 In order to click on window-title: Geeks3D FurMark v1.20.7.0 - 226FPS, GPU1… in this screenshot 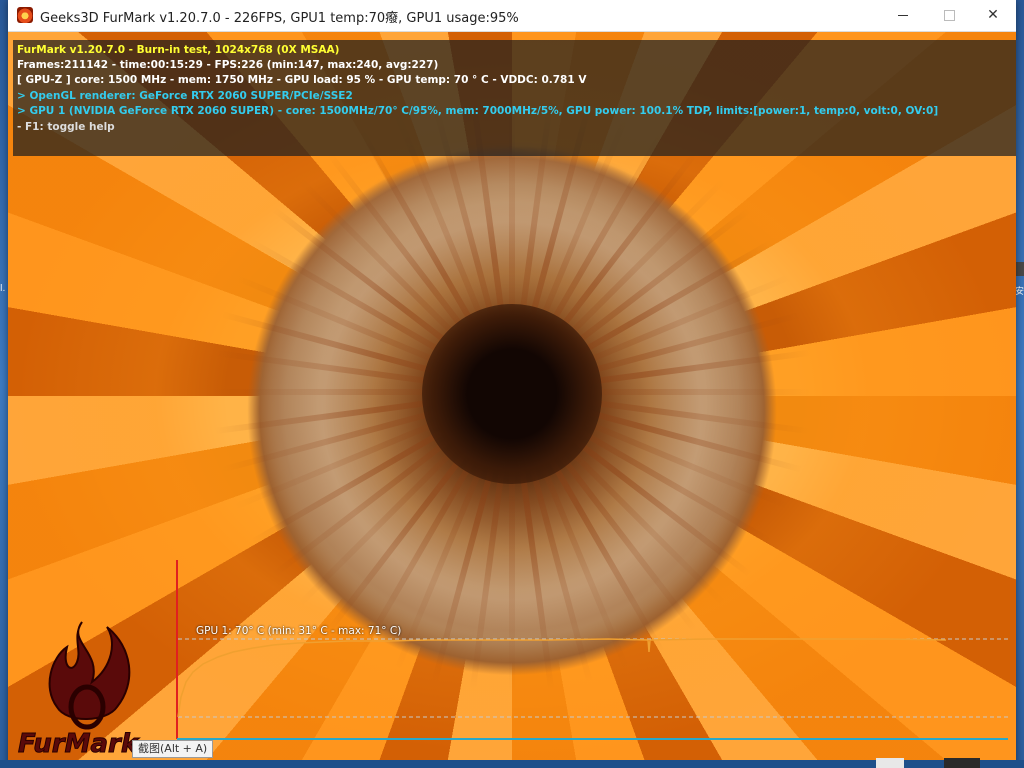, I will do `click(279, 18)`.